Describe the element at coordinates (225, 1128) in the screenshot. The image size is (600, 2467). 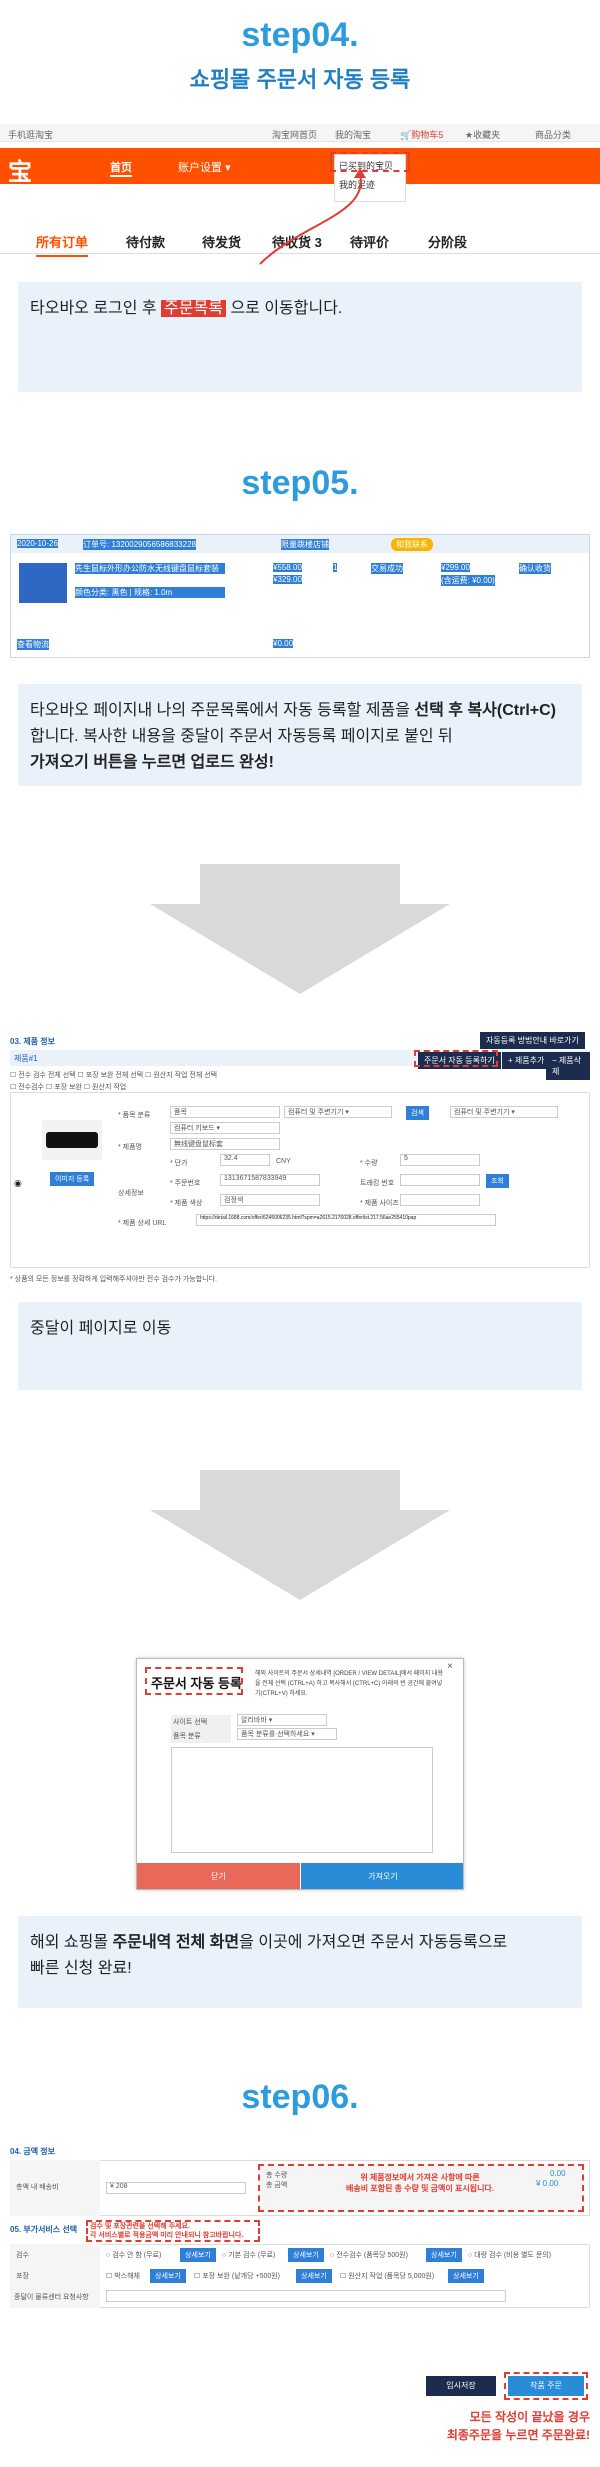
I see `subcategory-select: 컴퓨터 키보드 ▾` at that location.